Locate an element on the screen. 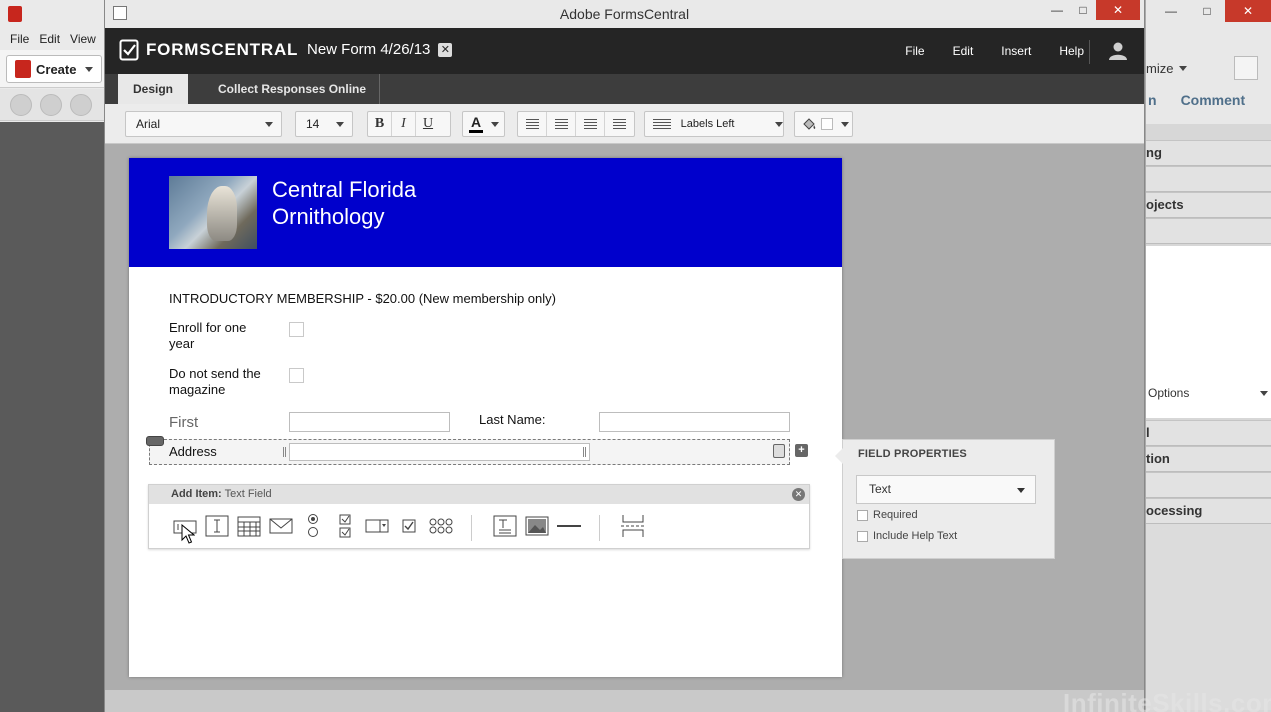 The height and width of the screenshot is (712, 1271). text-color-icon: A is located at coordinates (476, 124).